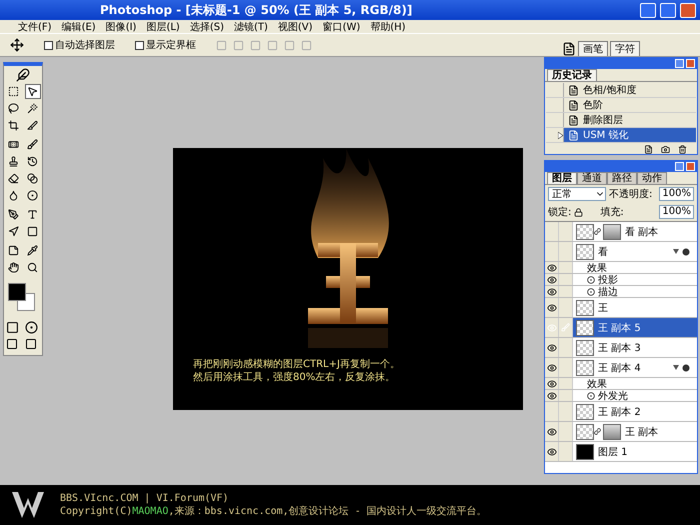 This screenshot has width=700, height=525. Describe the element at coordinates (12, 327) in the screenshot. I see `standard-mode-icon` at that location.